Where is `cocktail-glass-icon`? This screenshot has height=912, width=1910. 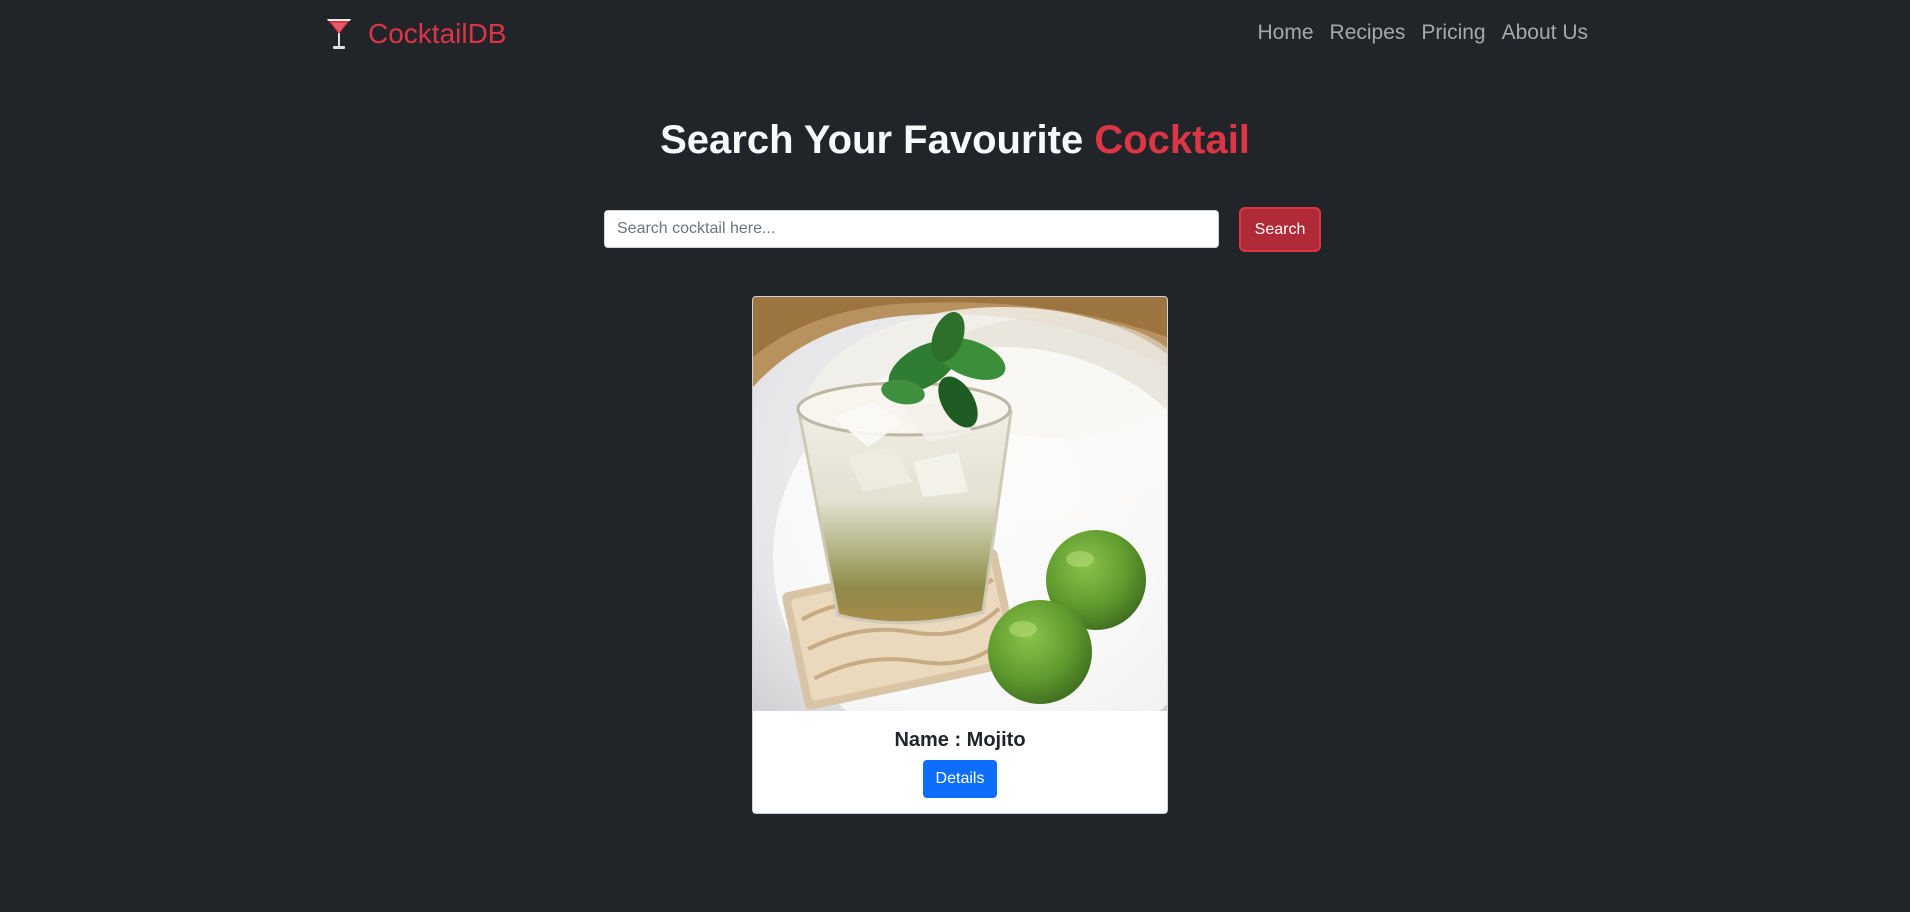 cocktail-glass-icon is located at coordinates (339, 34).